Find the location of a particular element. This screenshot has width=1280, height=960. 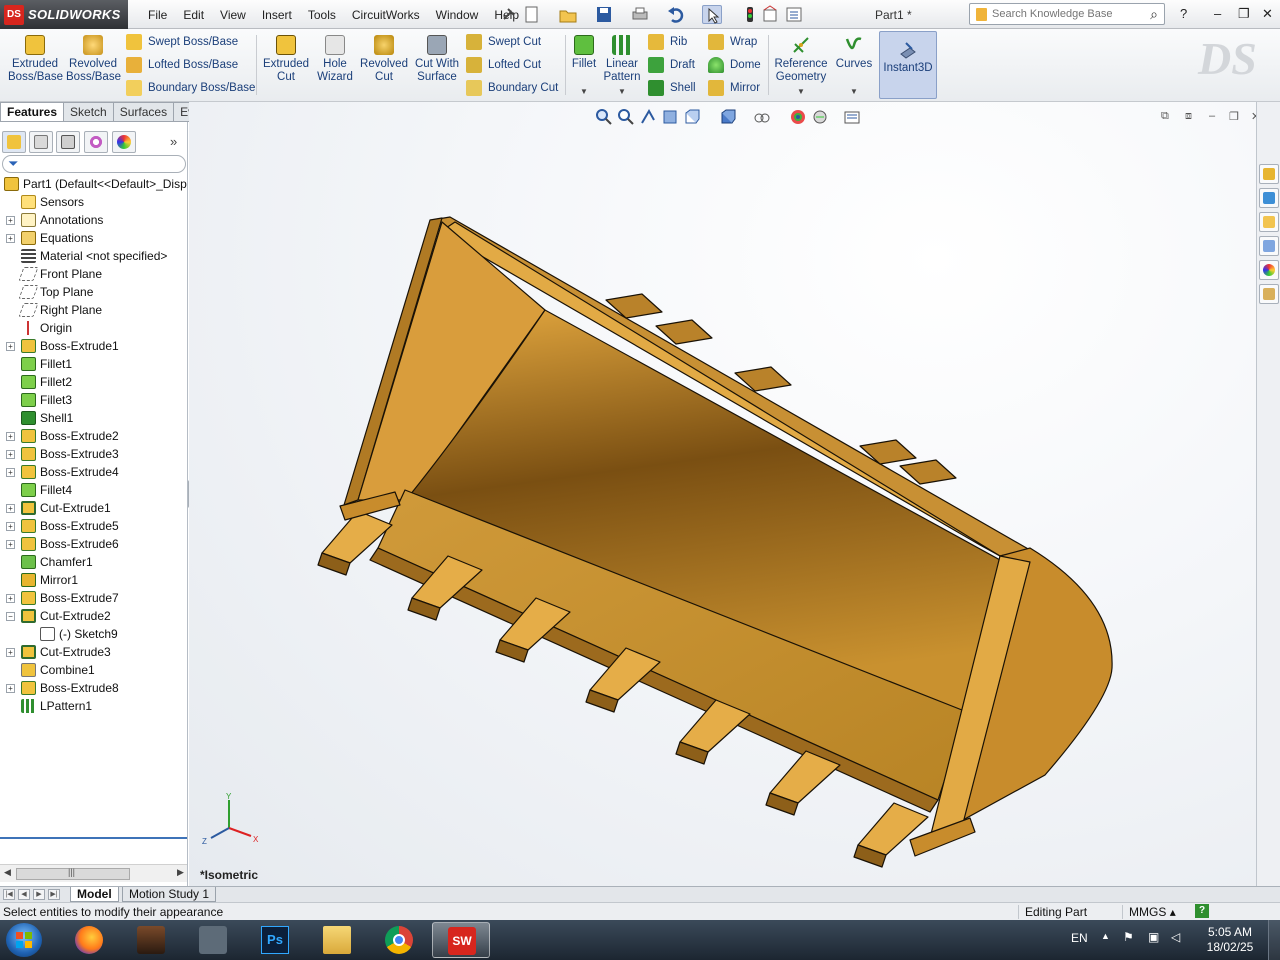

tree-item-boss-extrude1: + Boss-Extrude1 is located at coordinates (93, 346).